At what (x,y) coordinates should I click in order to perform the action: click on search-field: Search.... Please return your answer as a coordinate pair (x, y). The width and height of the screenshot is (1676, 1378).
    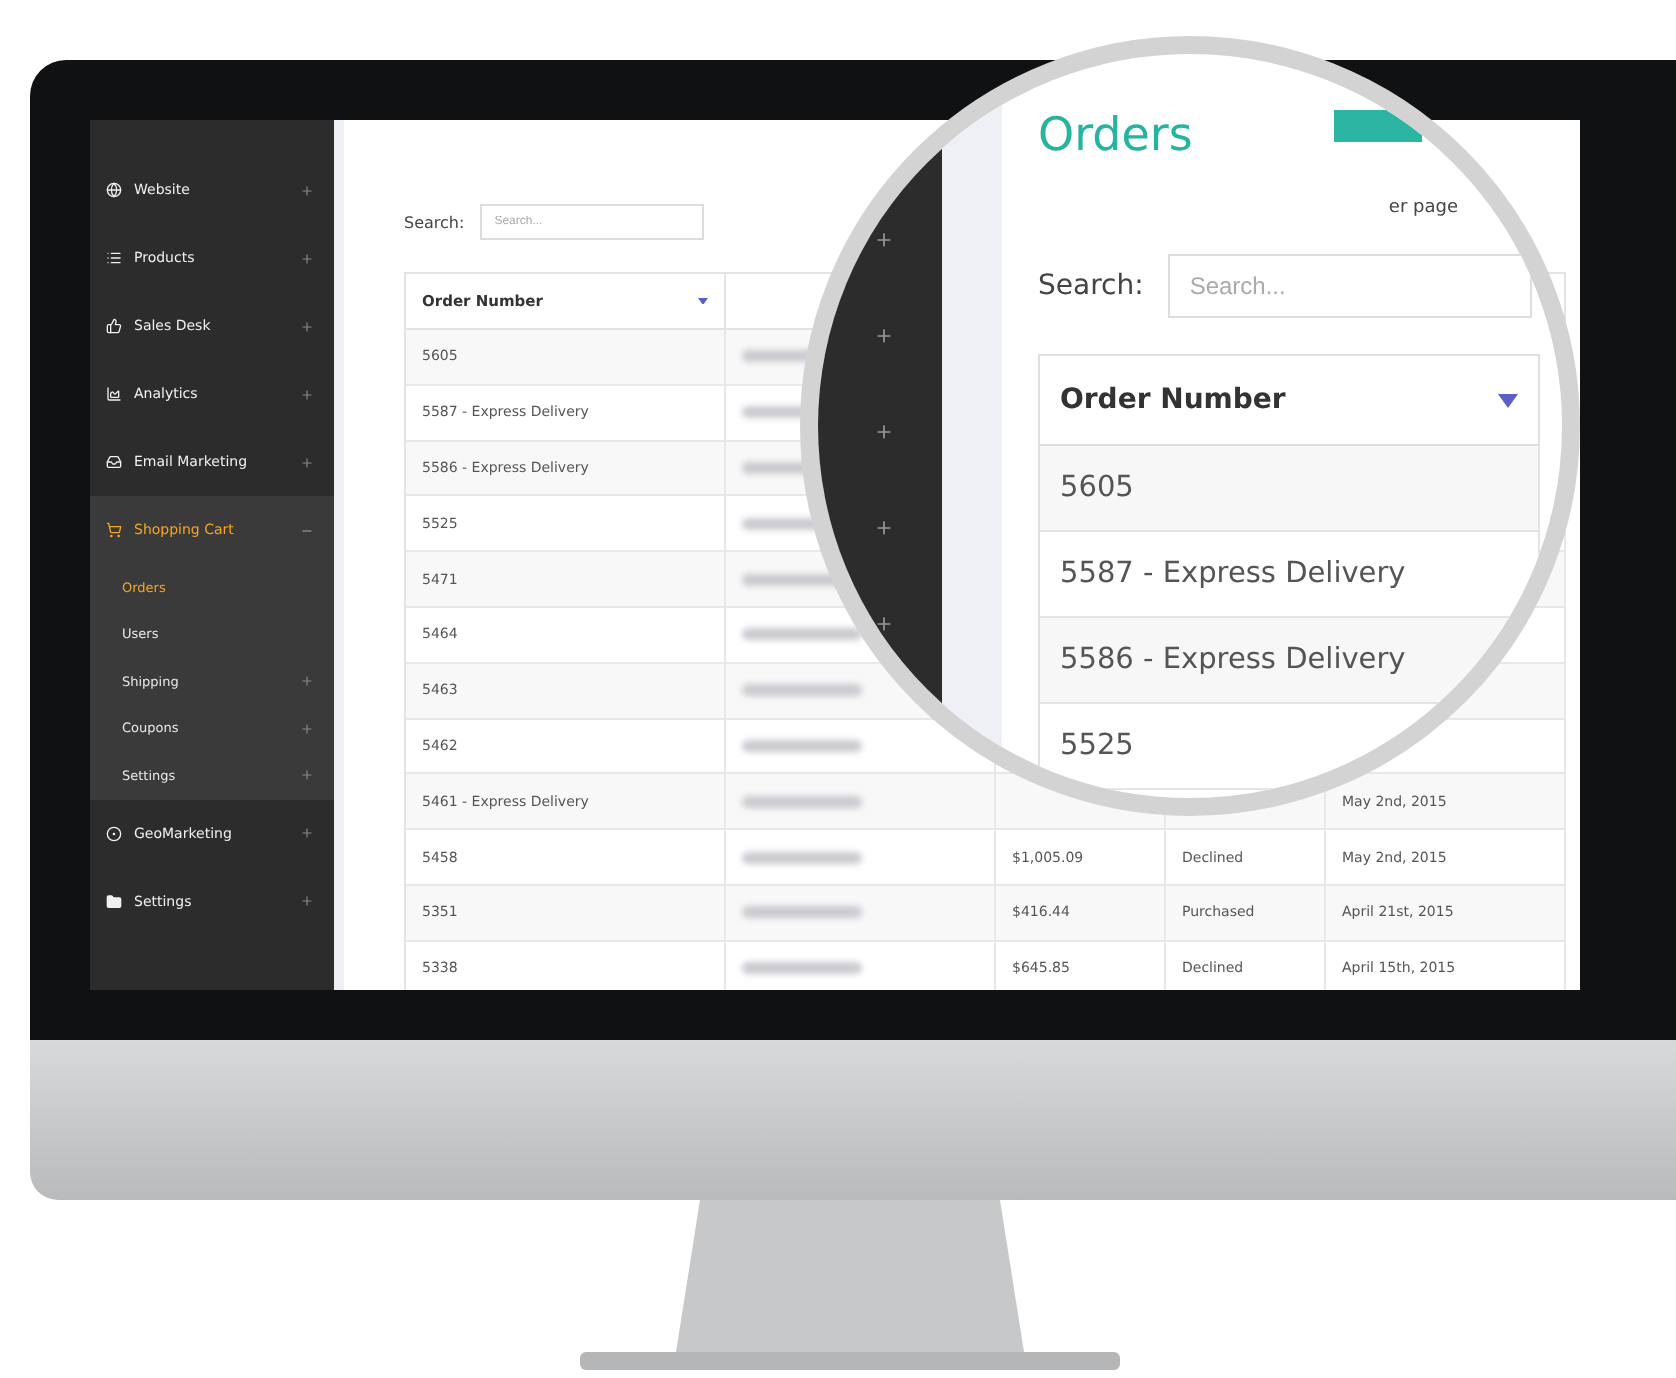
    Looking at the image, I should click on (1349, 286).